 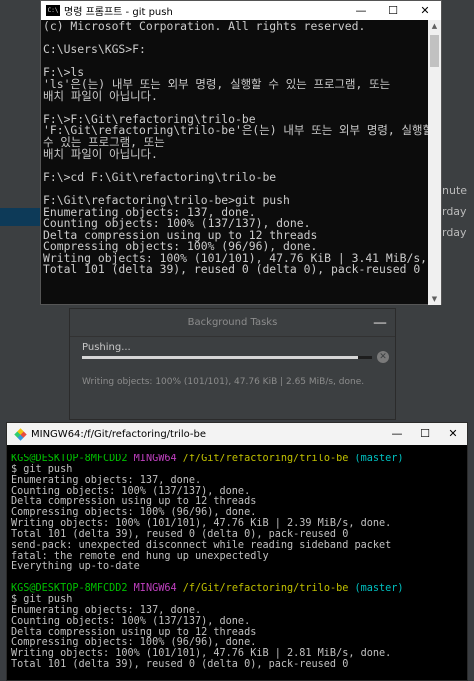 I want to click on mingw-output-line, so click(x=239, y=676).